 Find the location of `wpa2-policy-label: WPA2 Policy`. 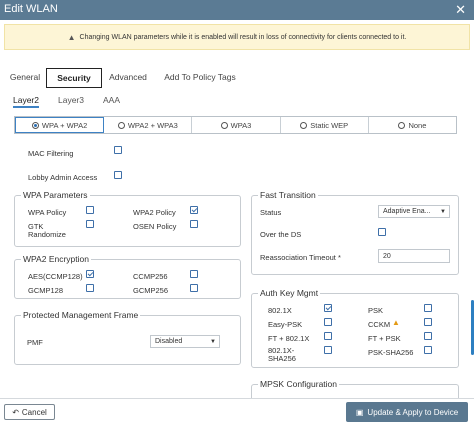

wpa2-policy-label: WPA2 Policy is located at coordinates (154, 212).